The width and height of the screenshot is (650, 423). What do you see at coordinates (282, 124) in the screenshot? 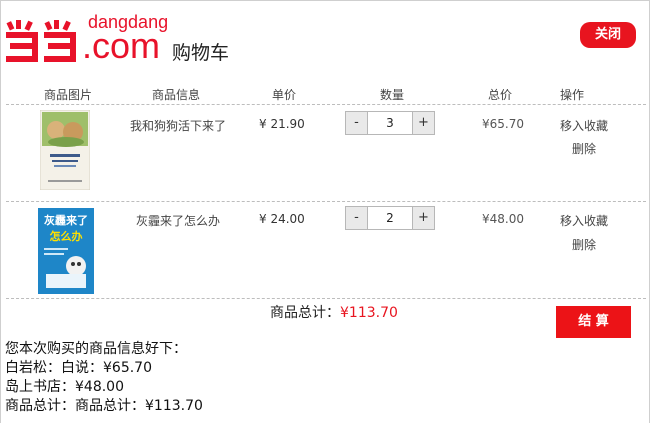
I see `unit-price: ¥ 21.90` at bounding box center [282, 124].